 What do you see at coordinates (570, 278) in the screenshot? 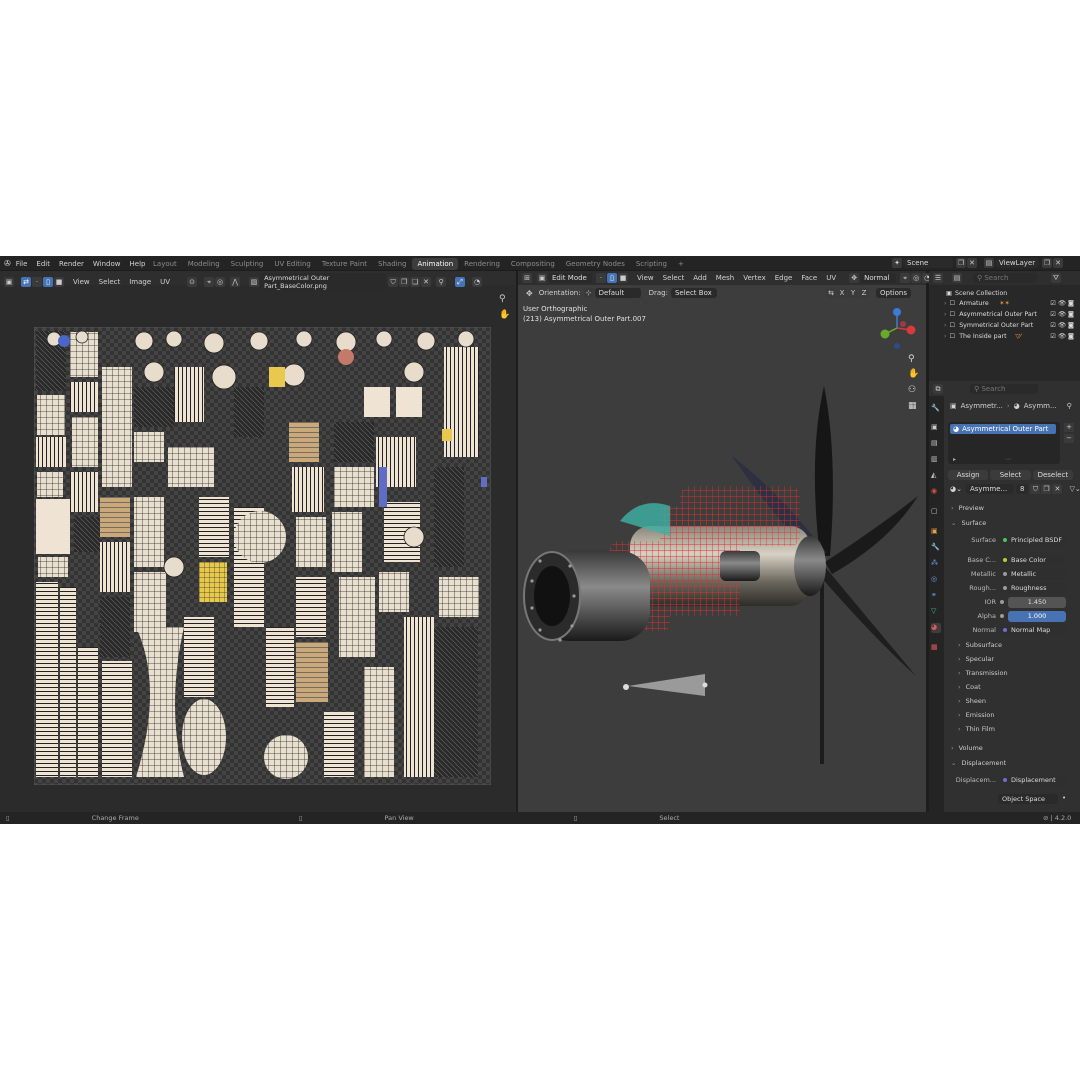
I see `mode-dropdown: Edit Mode` at bounding box center [570, 278].